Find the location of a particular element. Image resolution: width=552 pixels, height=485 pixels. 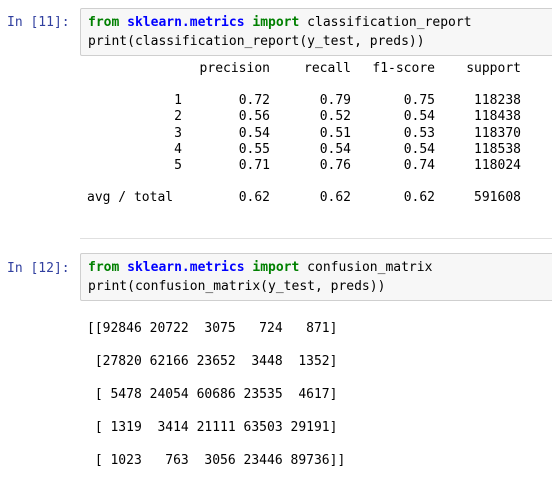

support-value: 118538 is located at coordinates (497, 149).